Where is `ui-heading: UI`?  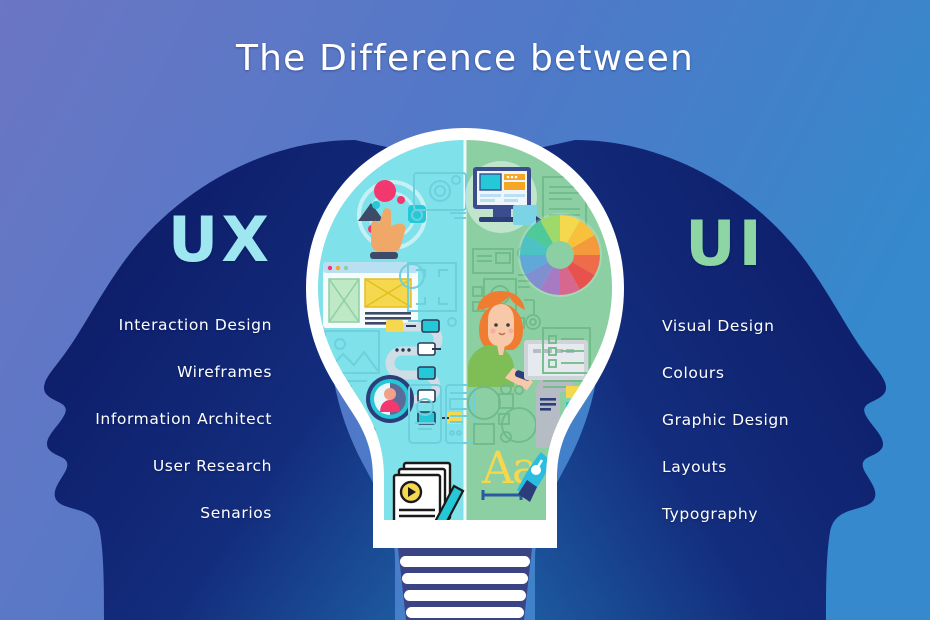 ui-heading: UI is located at coordinates (725, 243).